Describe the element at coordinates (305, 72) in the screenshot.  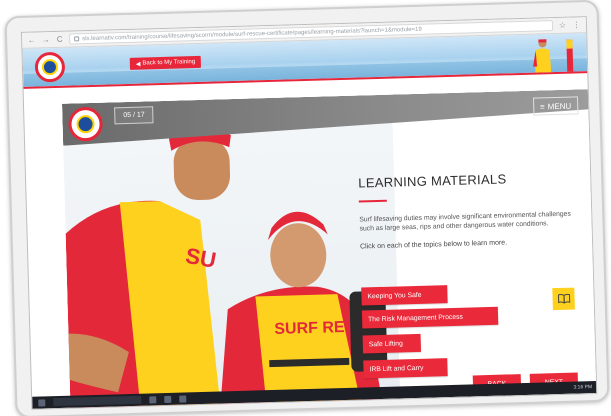
I see `ocean-strip` at that location.